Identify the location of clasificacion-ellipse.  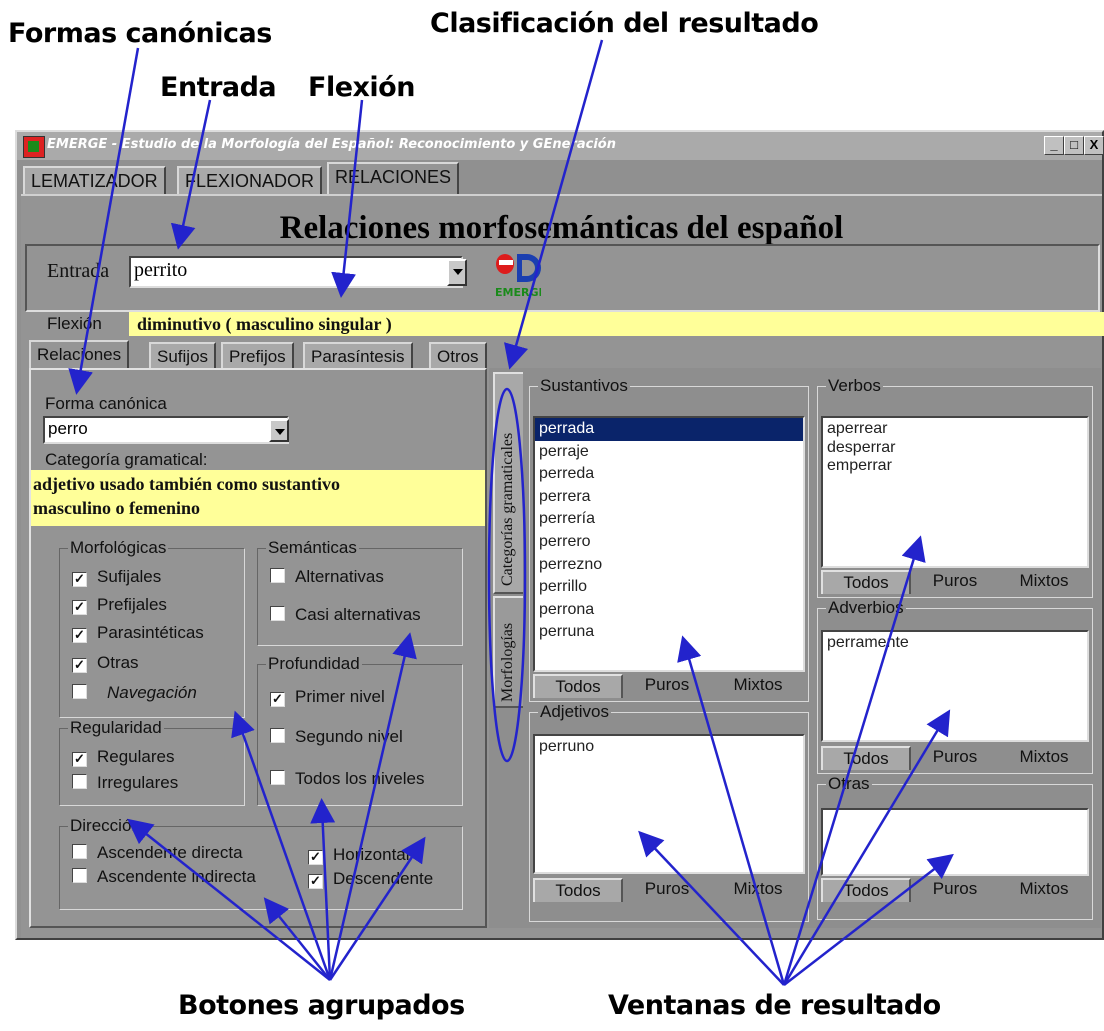
(507, 575).